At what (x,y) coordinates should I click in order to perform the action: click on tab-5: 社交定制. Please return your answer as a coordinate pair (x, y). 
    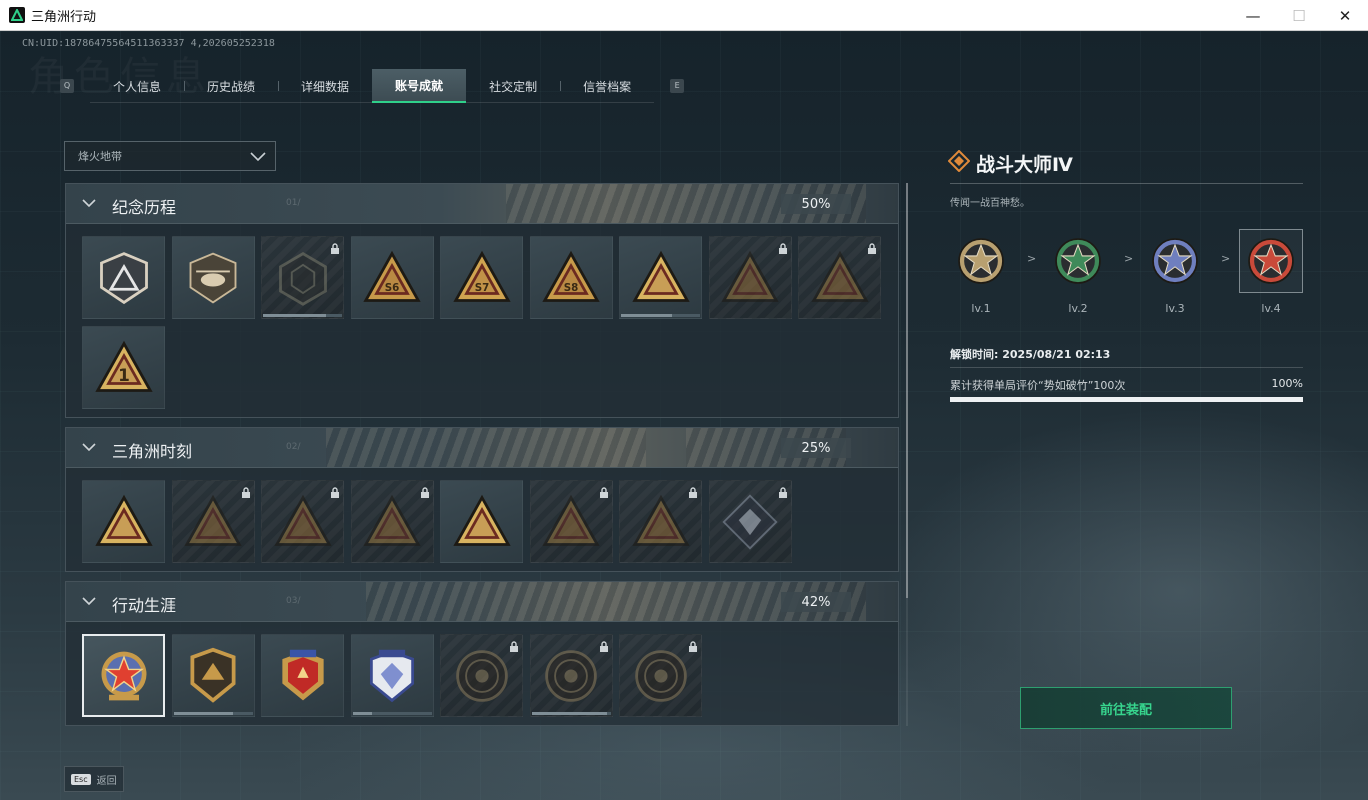
    Looking at the image, I should click on (513, 86).